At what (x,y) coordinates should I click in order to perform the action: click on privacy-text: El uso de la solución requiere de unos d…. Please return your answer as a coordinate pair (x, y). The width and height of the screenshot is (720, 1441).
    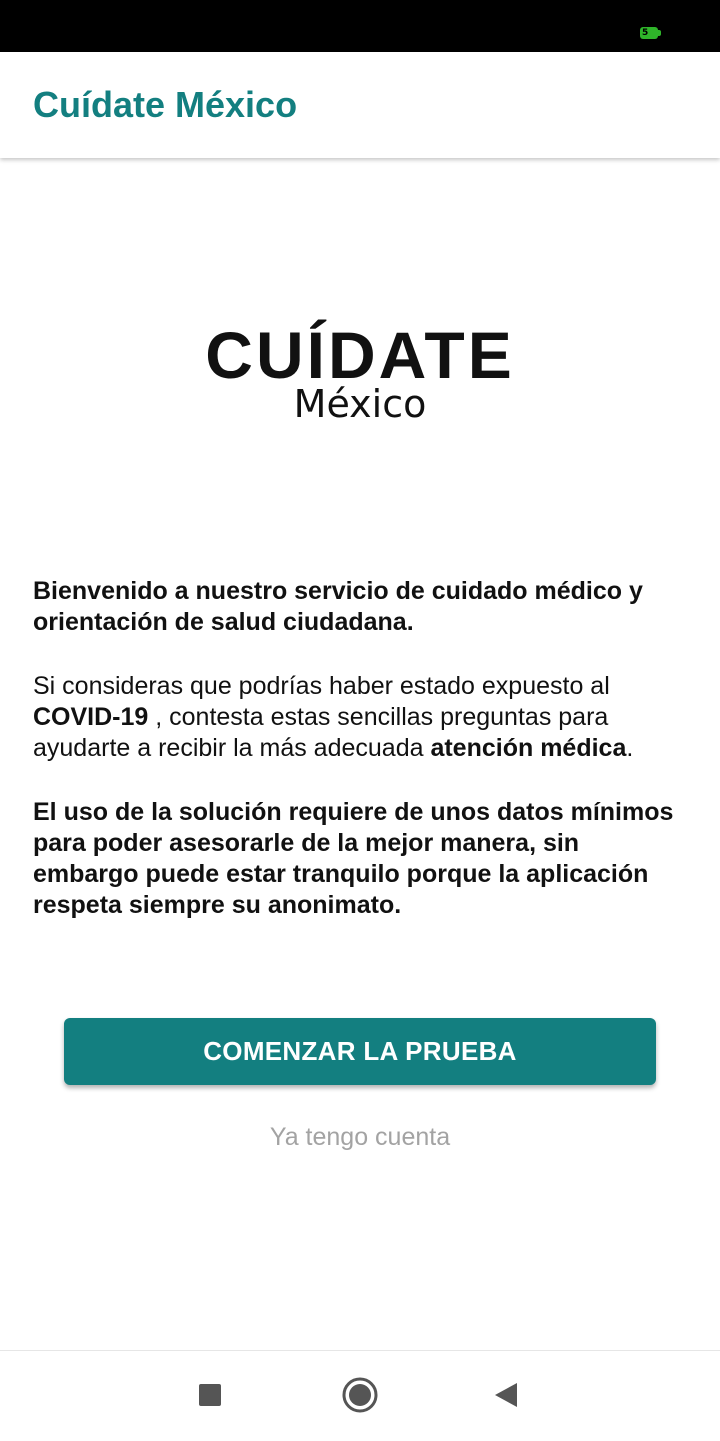
    Looking at the image, I should click on (353, 858).